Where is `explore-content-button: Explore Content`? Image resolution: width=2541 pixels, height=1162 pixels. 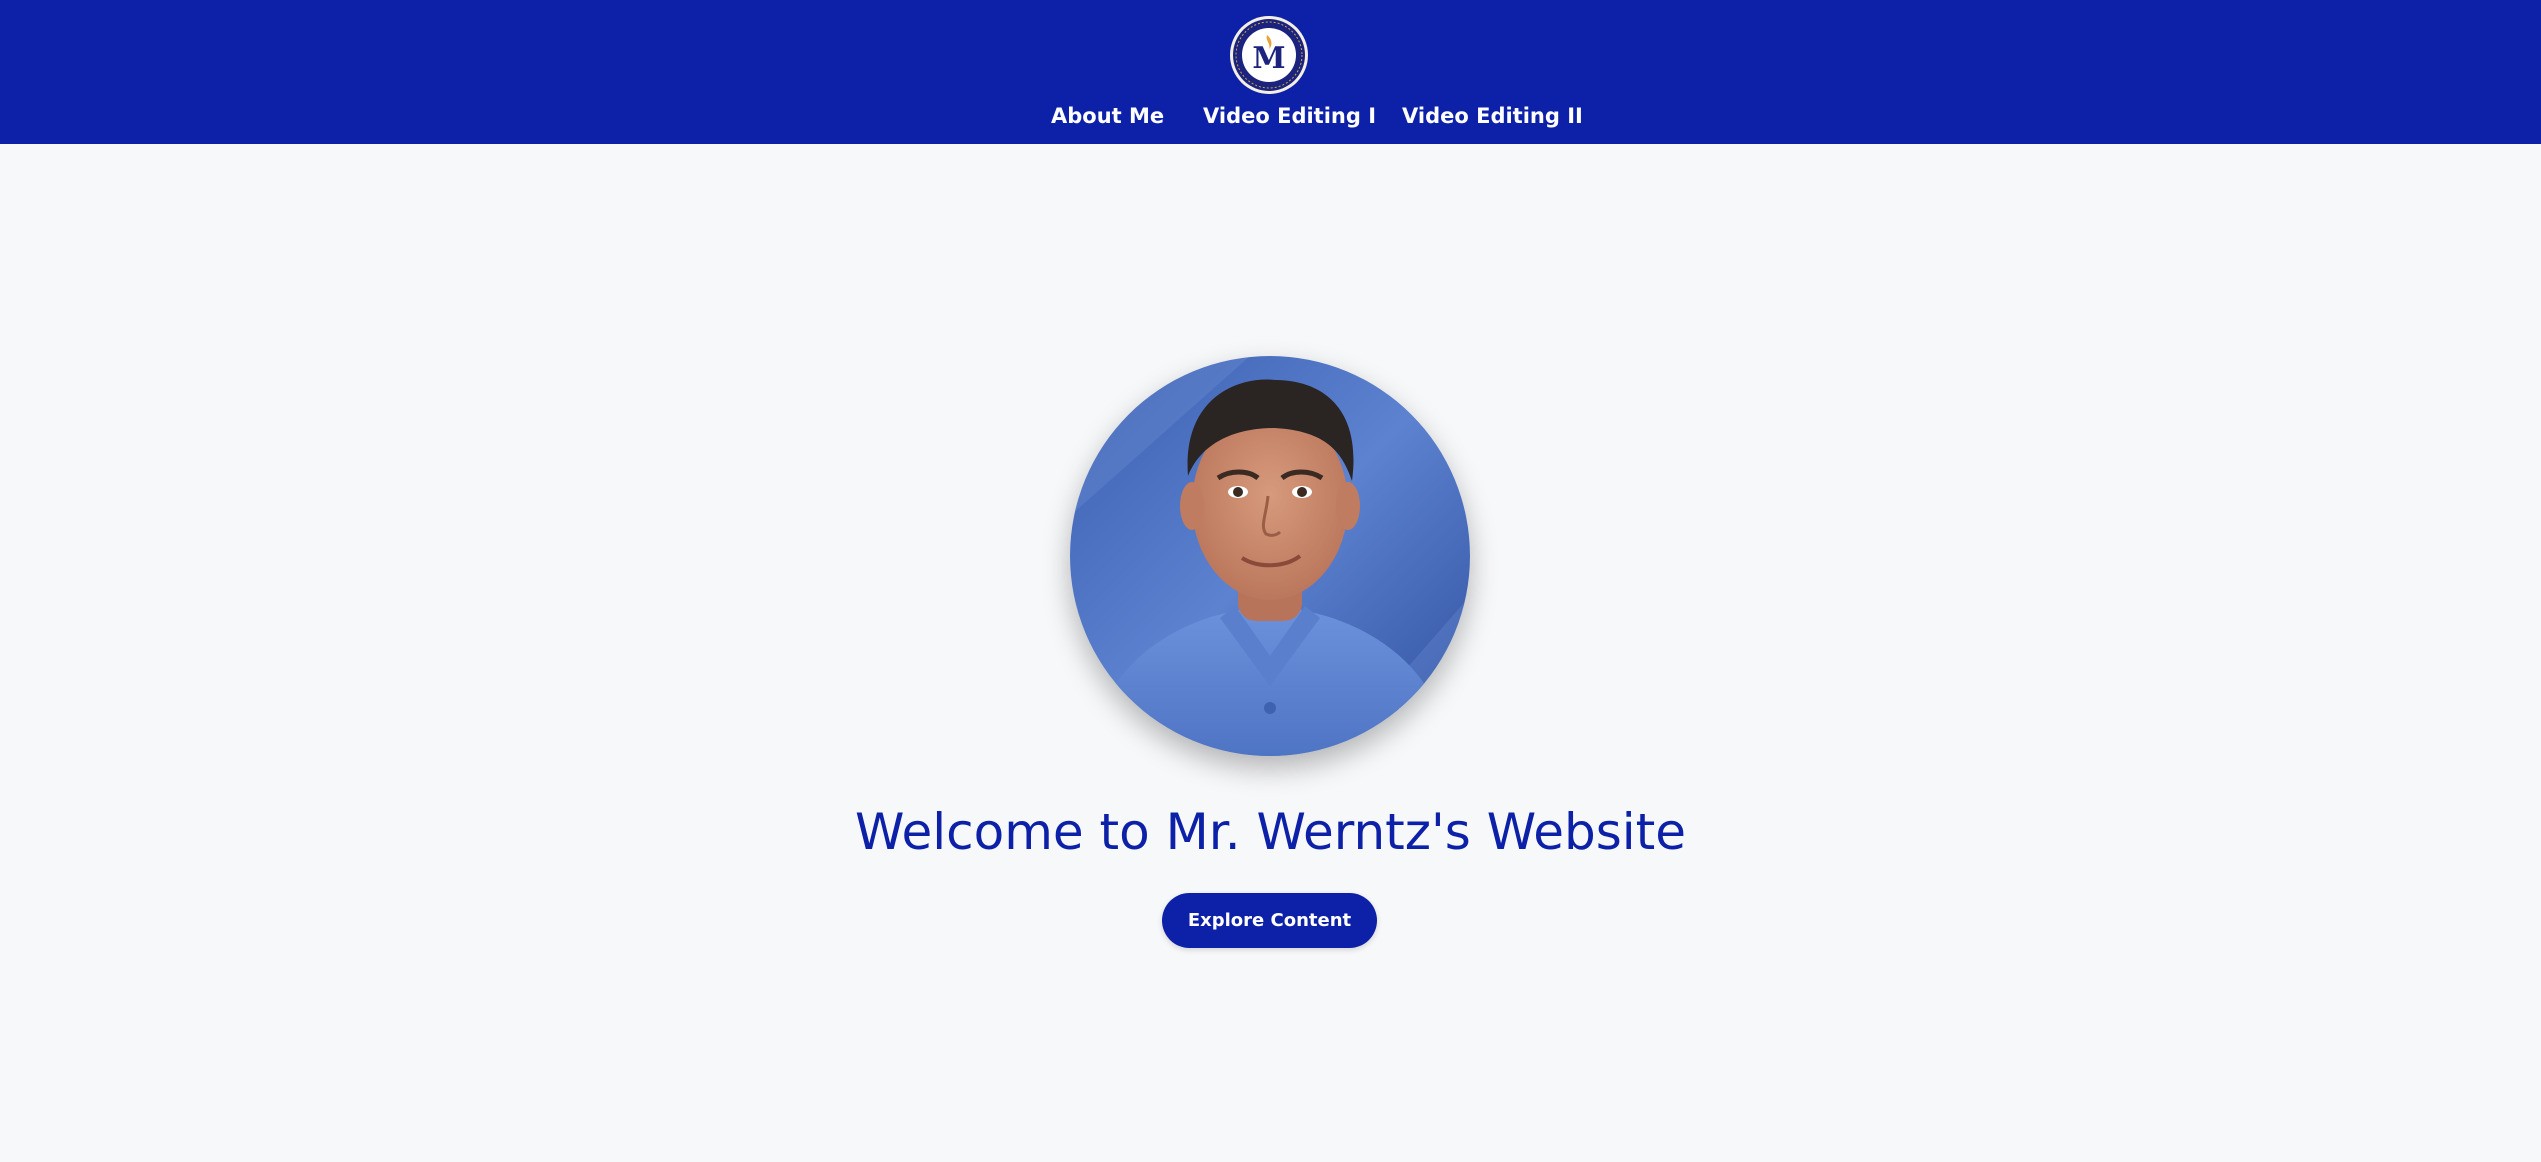 explore-content-button: Explore Content is located at coordinates (1269, 920).